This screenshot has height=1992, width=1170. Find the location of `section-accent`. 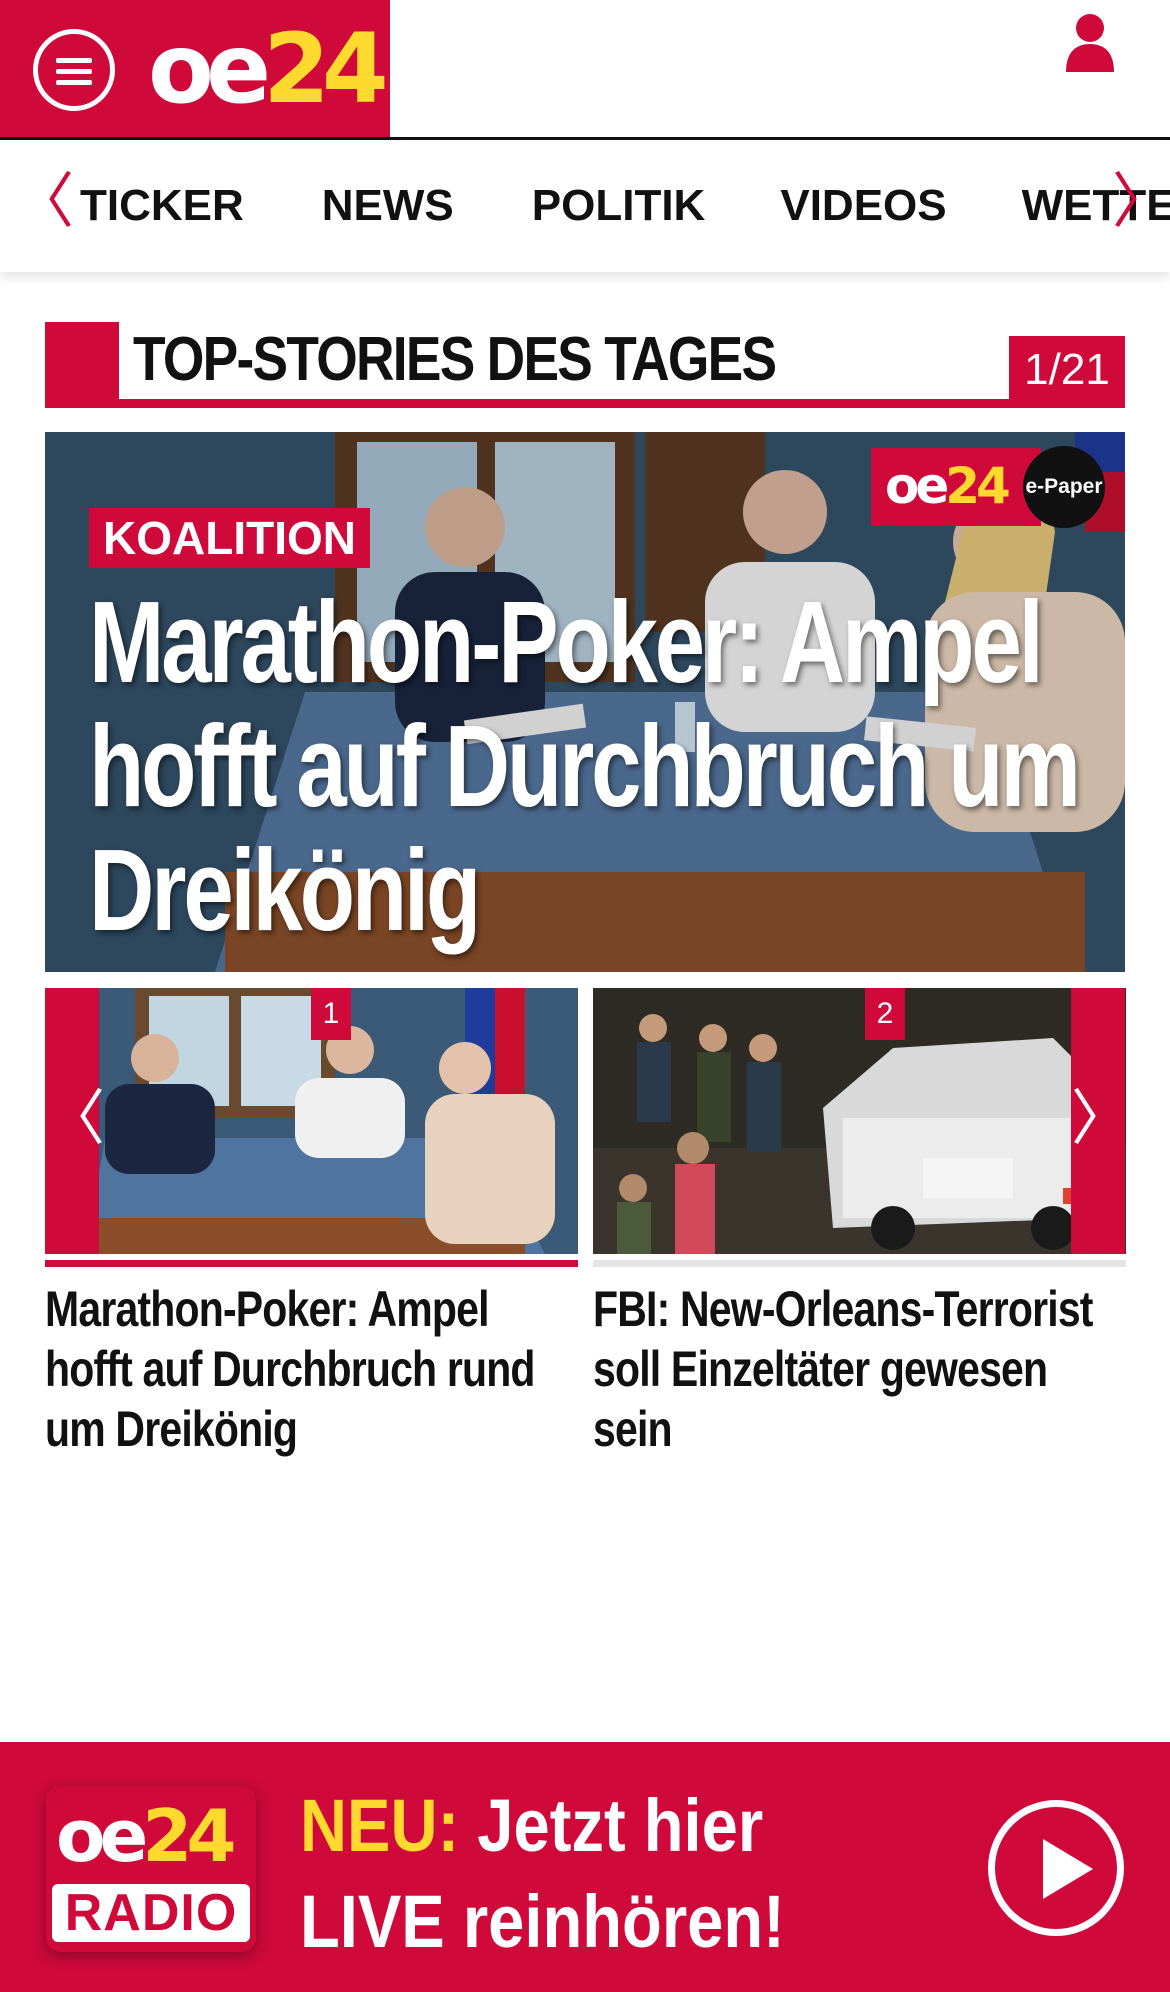

section-accent is located at coordinates (82, 365).